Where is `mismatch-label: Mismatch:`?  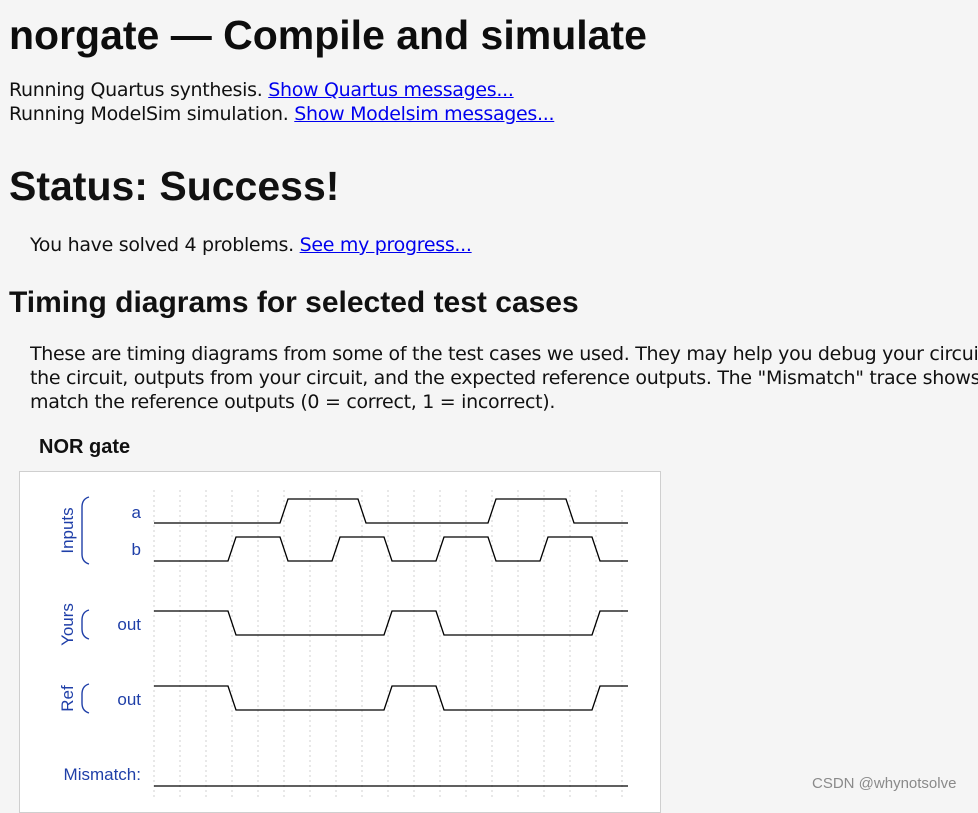
mismatch-label: Mismatch: is located at coordinates (102, 774).